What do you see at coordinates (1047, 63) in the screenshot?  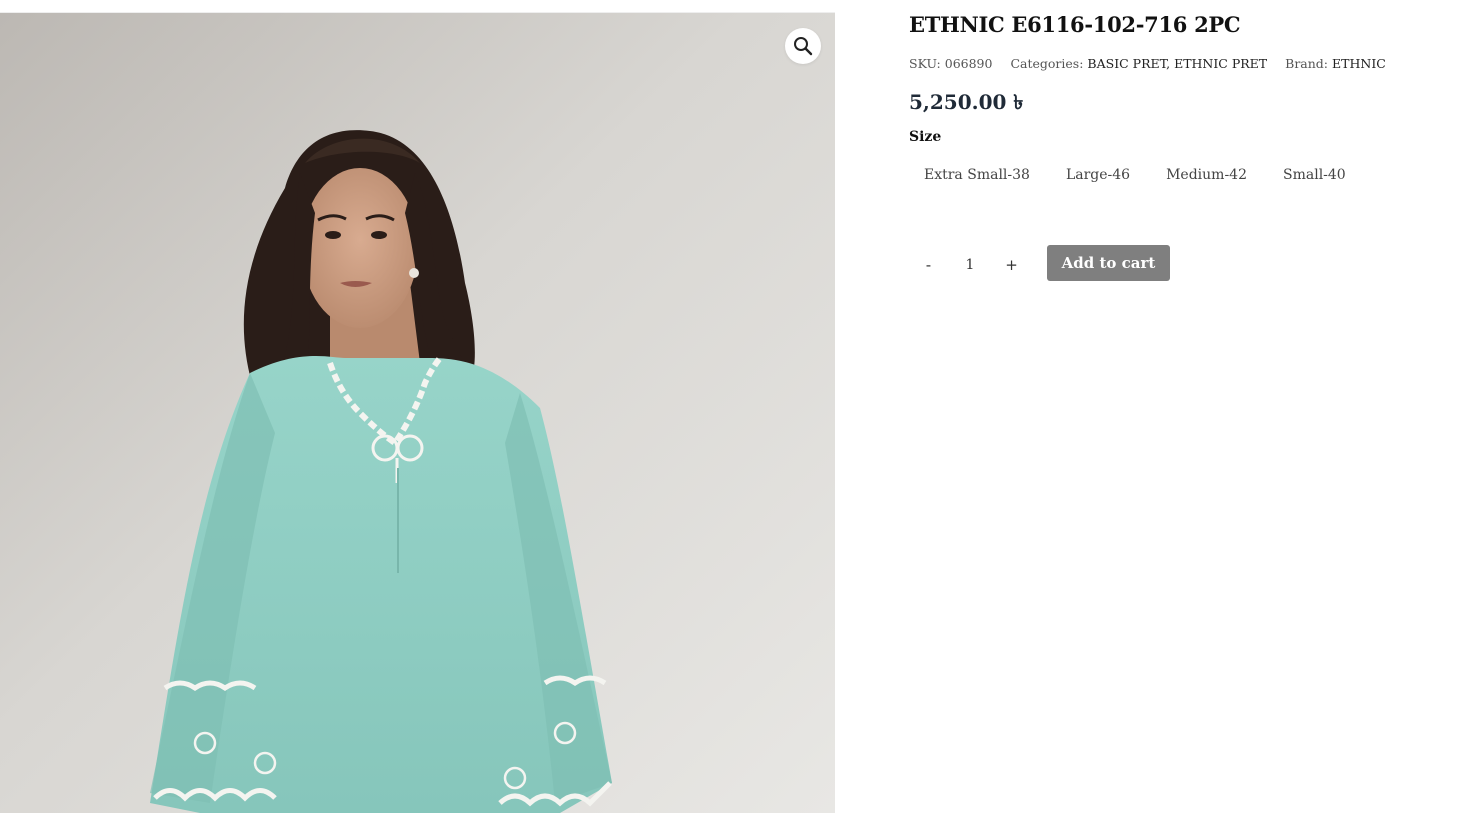 I see `categories-label: Categories:` at bounding box center [1047, 63].